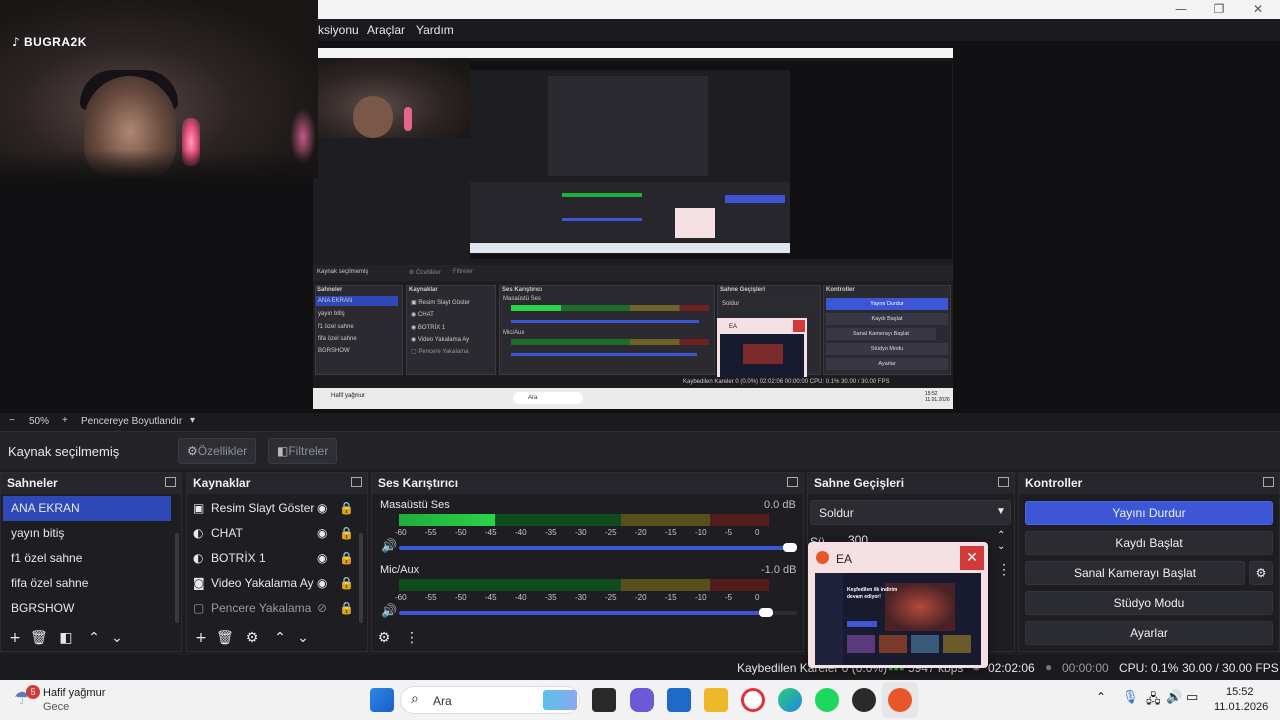  I want to click on taskbar-search: ⌕ Ara, so click(490, 700).